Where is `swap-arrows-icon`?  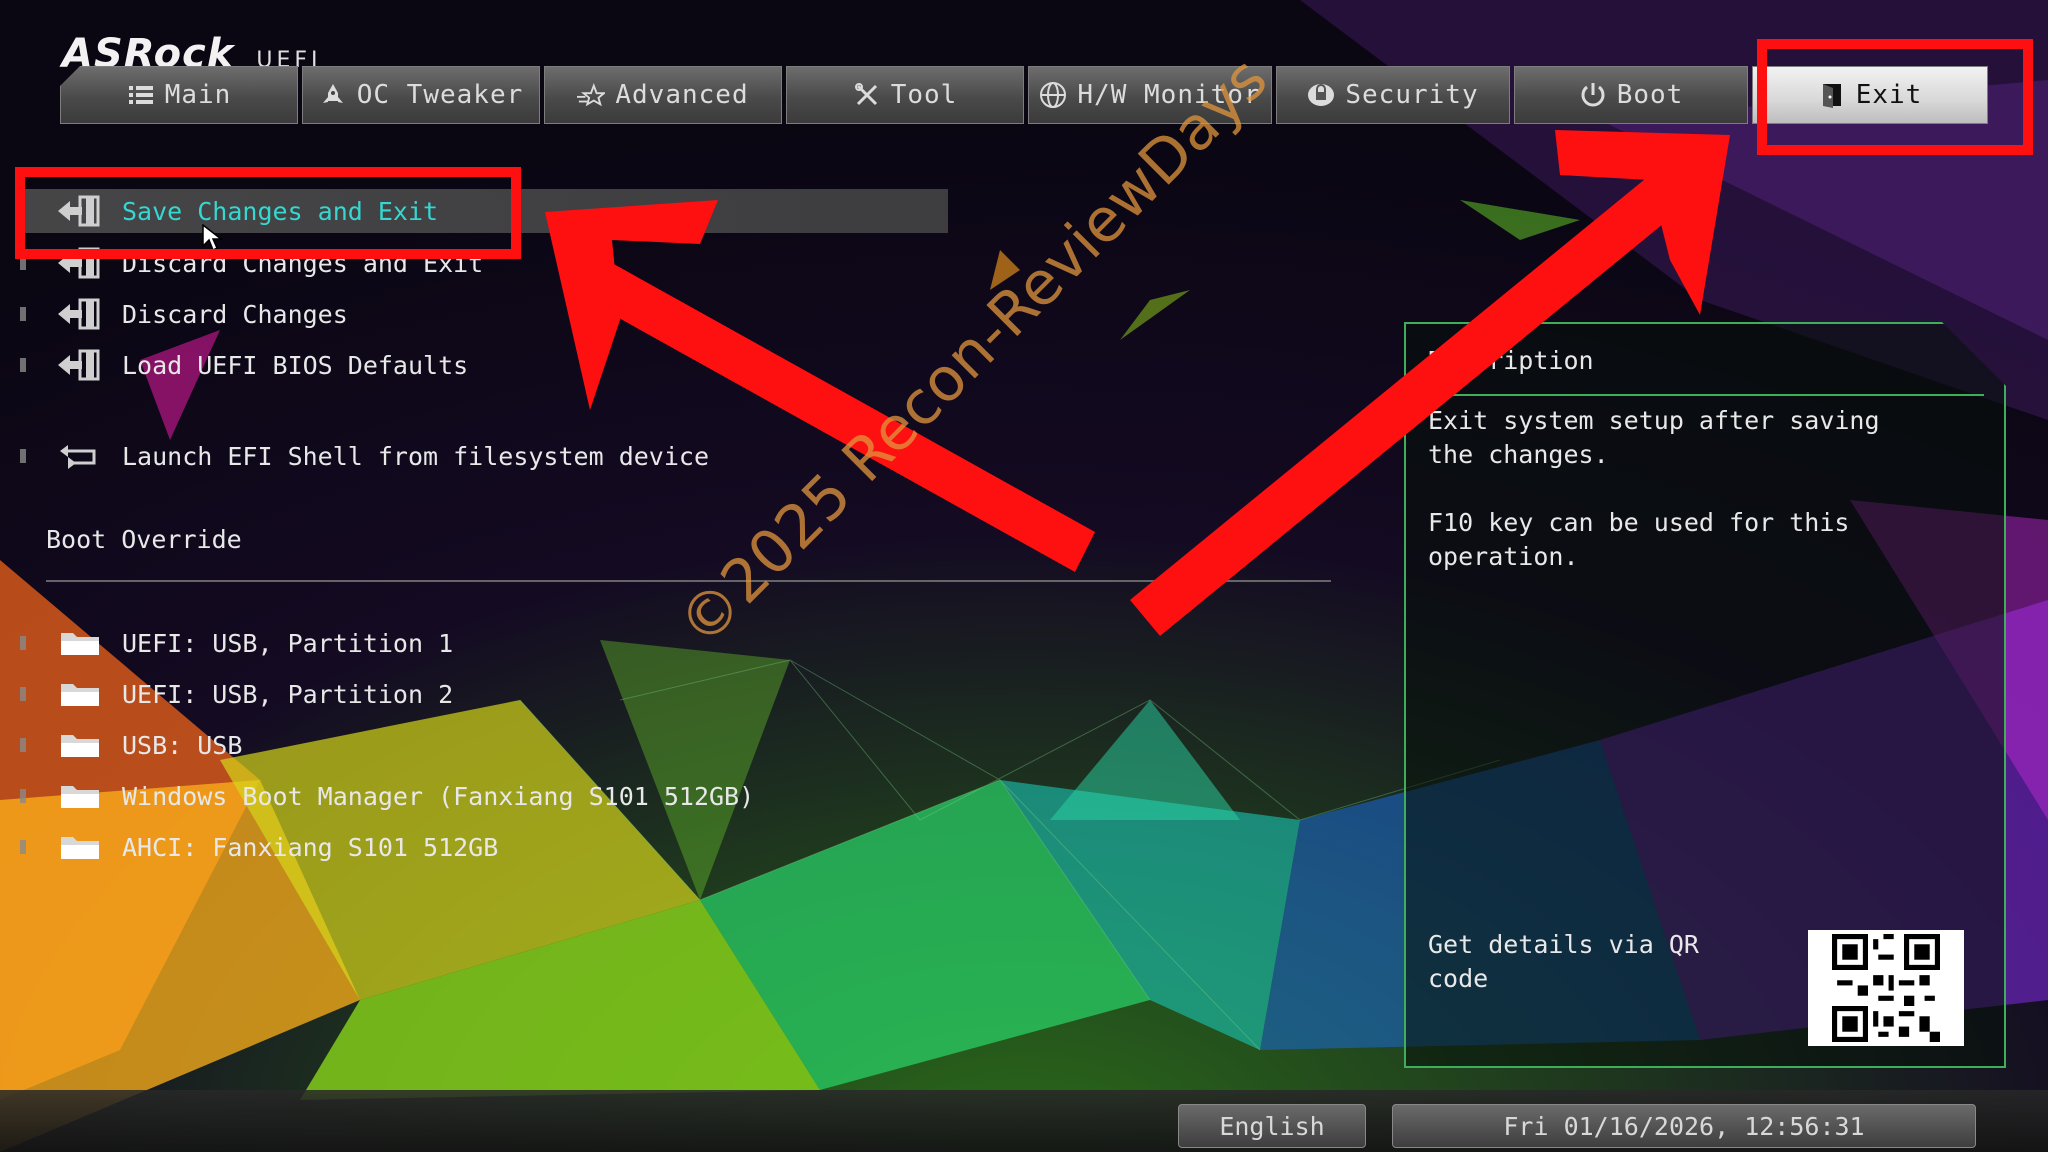
swap-arrows-icon is located at coordinates (80, 456).